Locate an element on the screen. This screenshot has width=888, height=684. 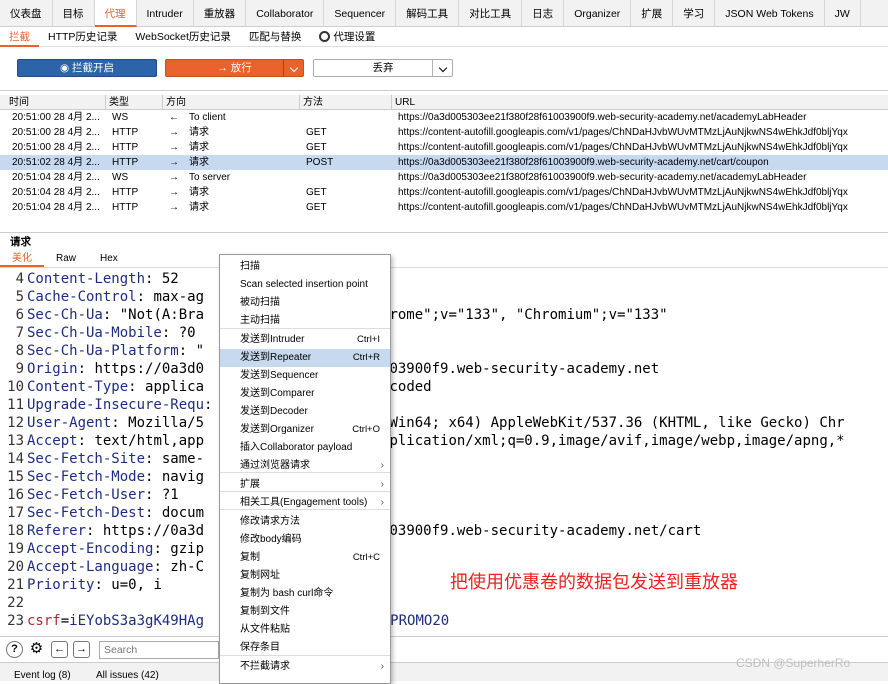
menu-item-label: 发送到Decoder is located at coordinates (274, 411).